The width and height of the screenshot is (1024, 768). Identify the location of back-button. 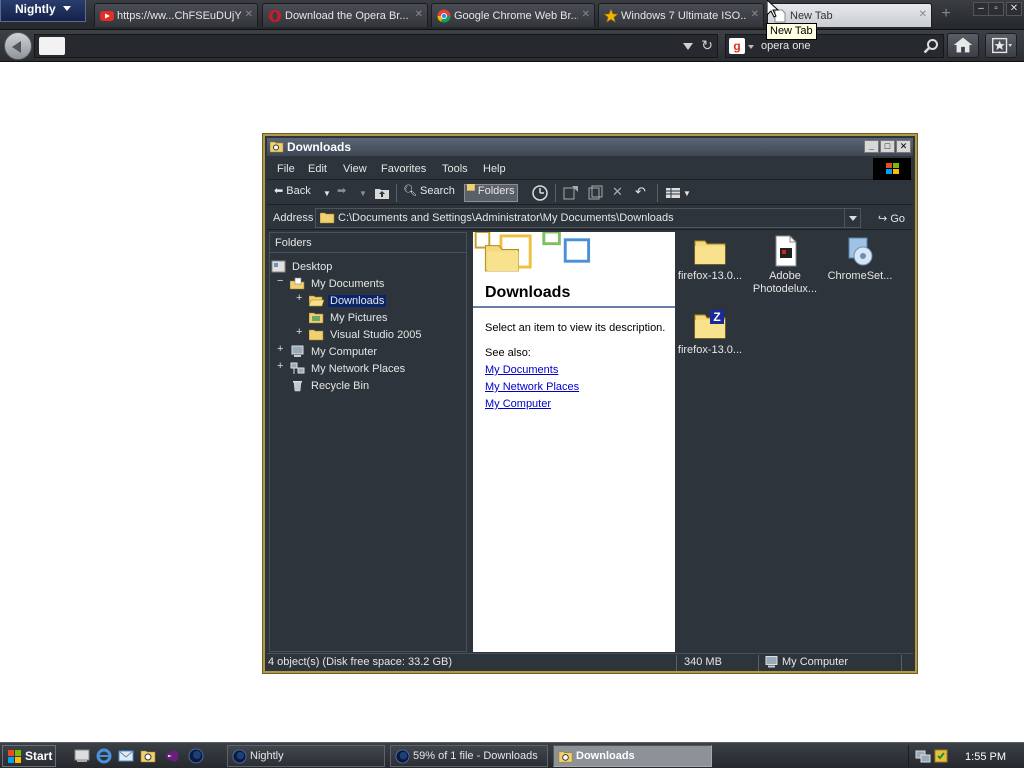
(18, 46).